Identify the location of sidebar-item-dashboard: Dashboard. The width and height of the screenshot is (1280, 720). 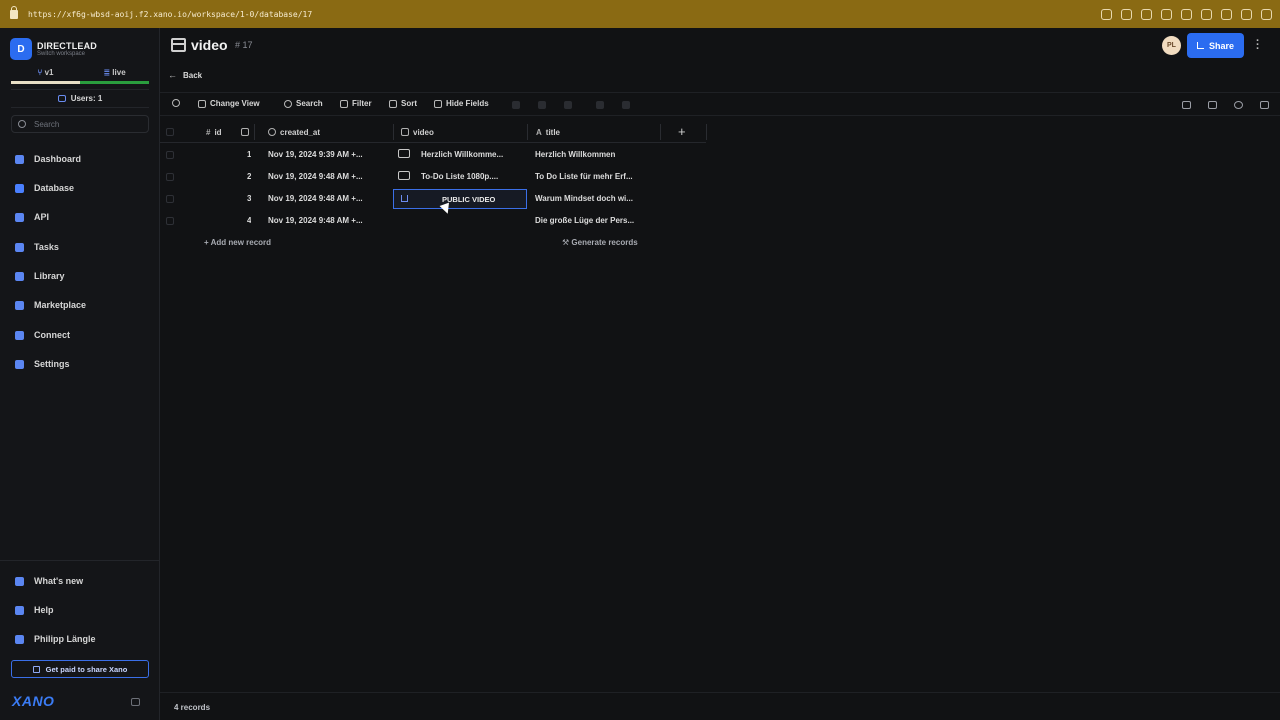
(48, 159).